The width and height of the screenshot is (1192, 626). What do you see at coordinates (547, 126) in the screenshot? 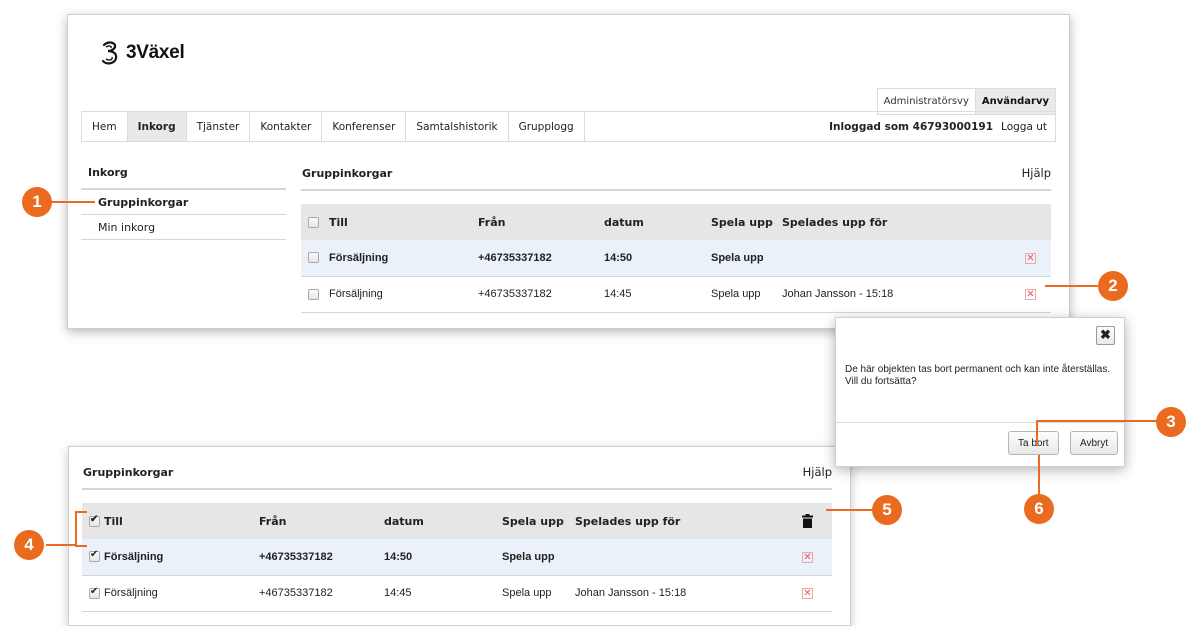
I see `nav-grupplogg: Grupplogg` at bounding box center [547, 126].